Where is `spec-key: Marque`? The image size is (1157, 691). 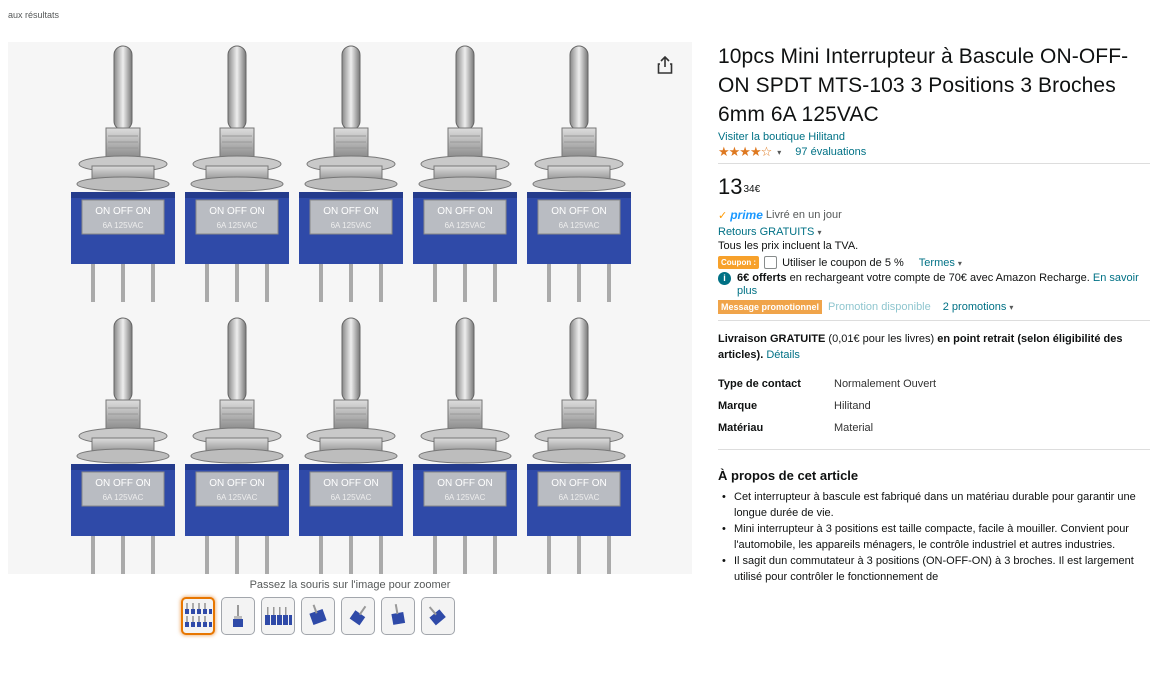 spec-key: Marque is located at coordinates (738, 406).